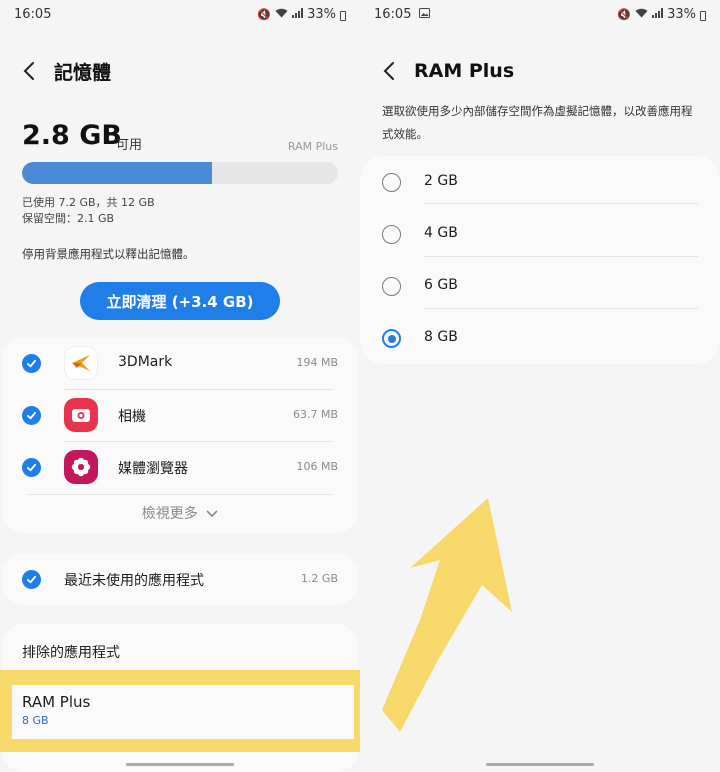 The width and height of the screenshot is (720, 772). I want to click on app-size: 63.7 MB, so click(315, 414).